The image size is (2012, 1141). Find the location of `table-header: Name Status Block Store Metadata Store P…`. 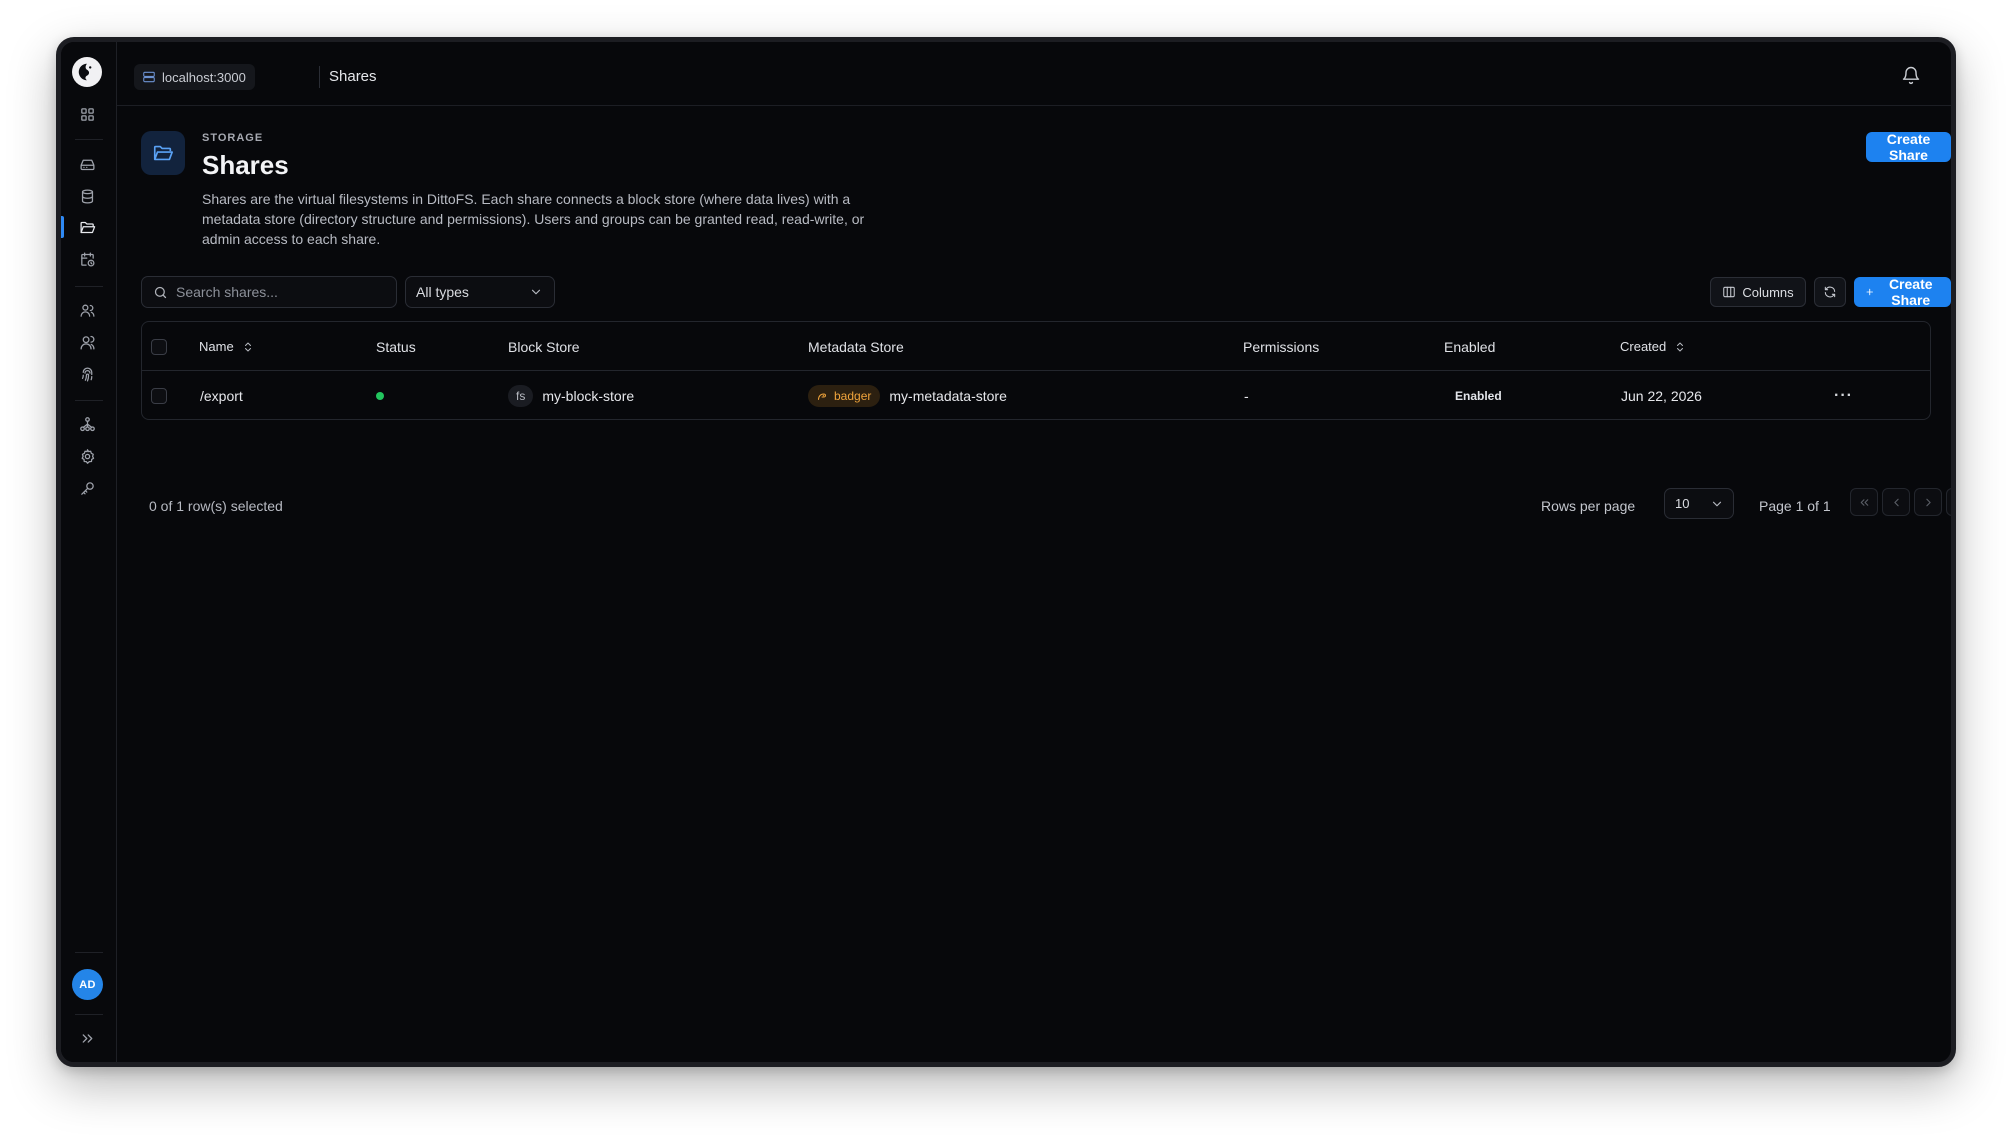

table-header: Name Status Block Store Metadata Store P… is located at coordinates (1036, 346).